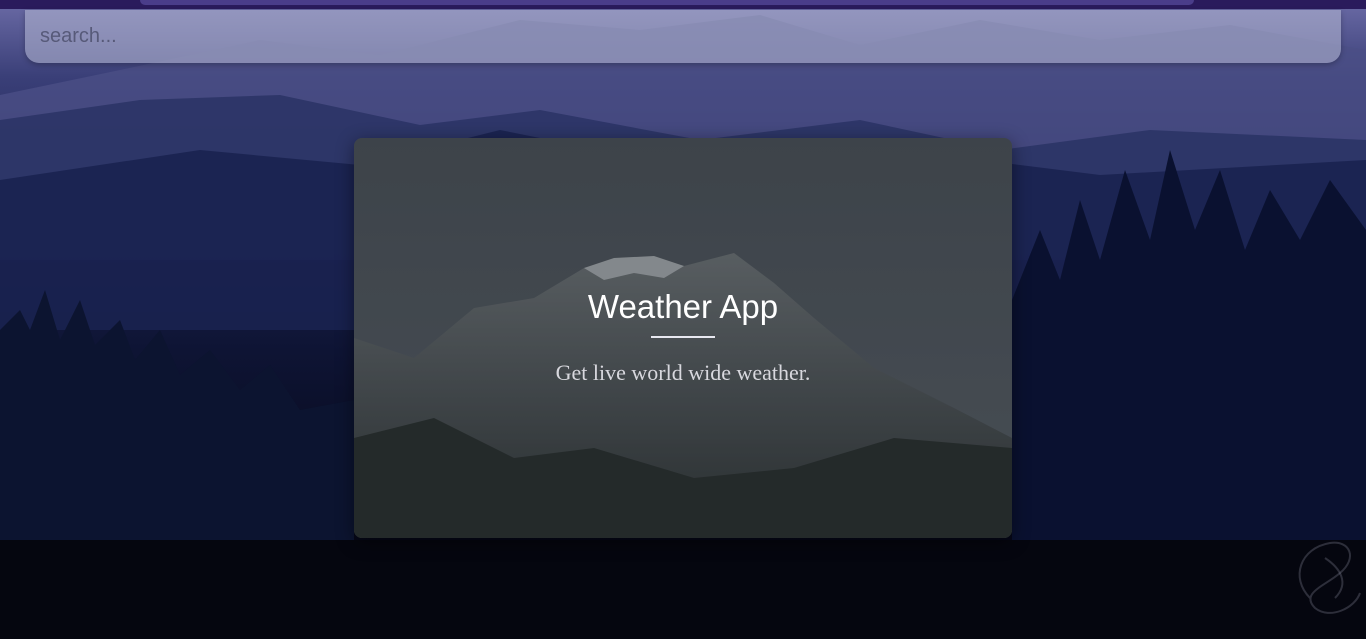  I want to click on title-divider, so click(683, 337).